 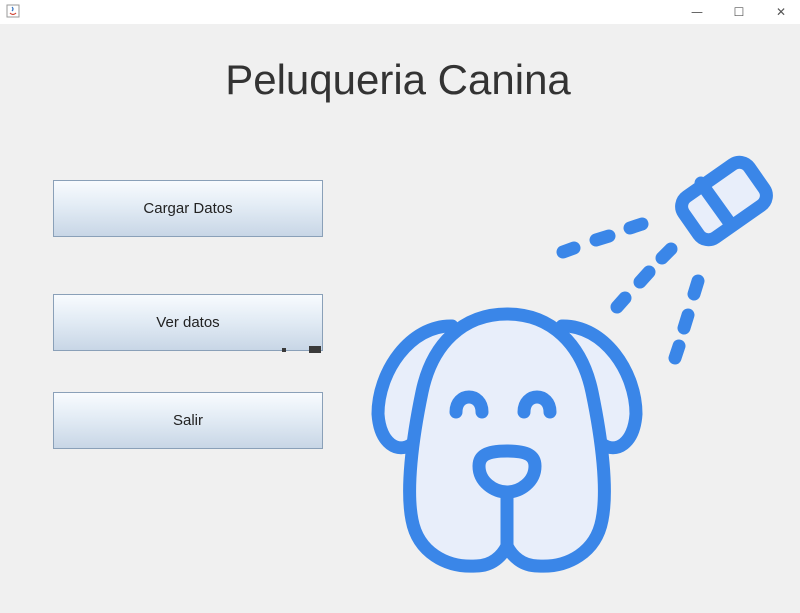 I want to click on minimize-button: —, so click(x=697, y=12).